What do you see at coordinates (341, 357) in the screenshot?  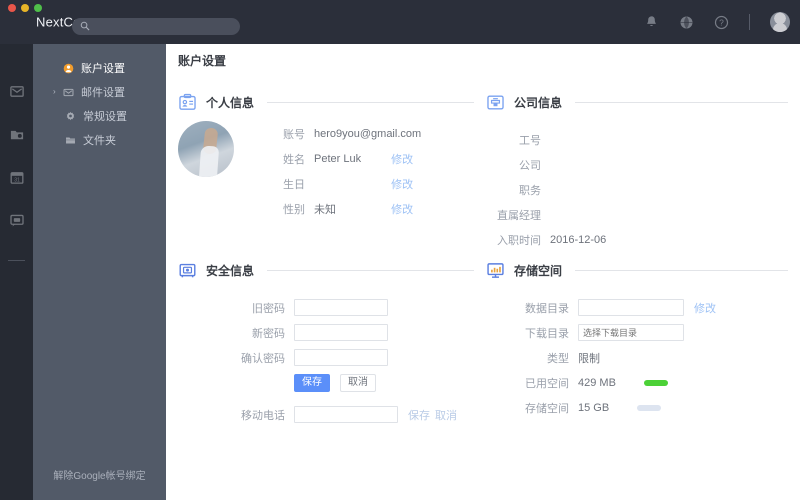 I see `confirm-password-input` at bounding box center [341, 357].